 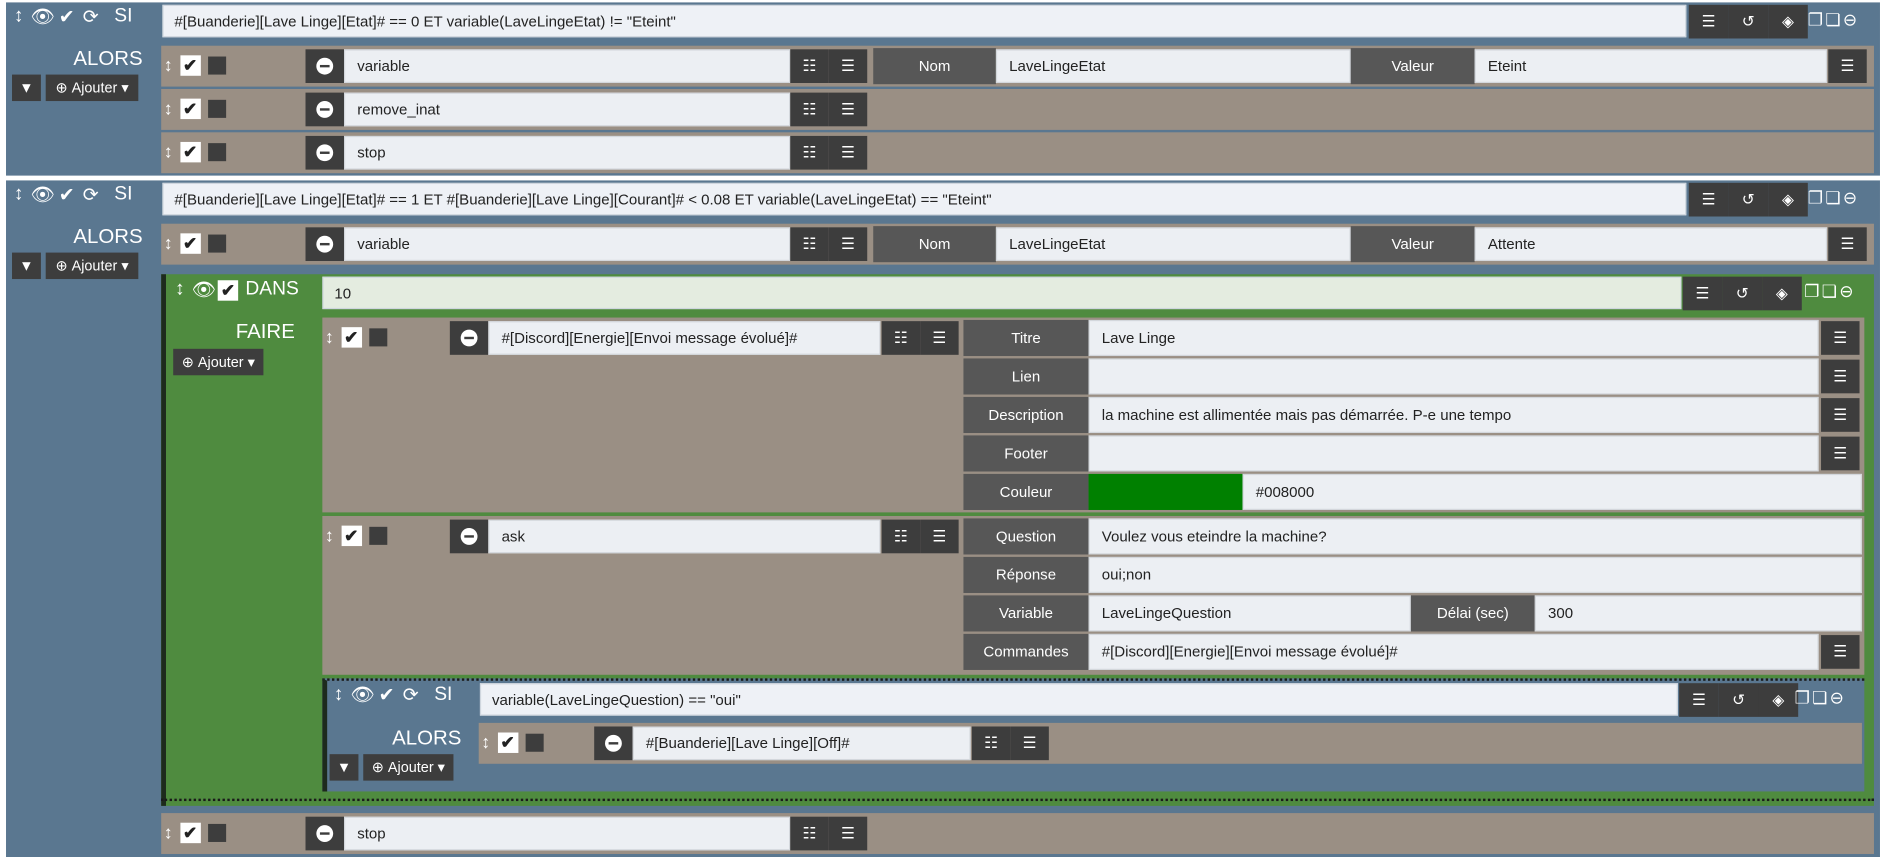 I want to click on footer-input, so click(x=1453, y=453).